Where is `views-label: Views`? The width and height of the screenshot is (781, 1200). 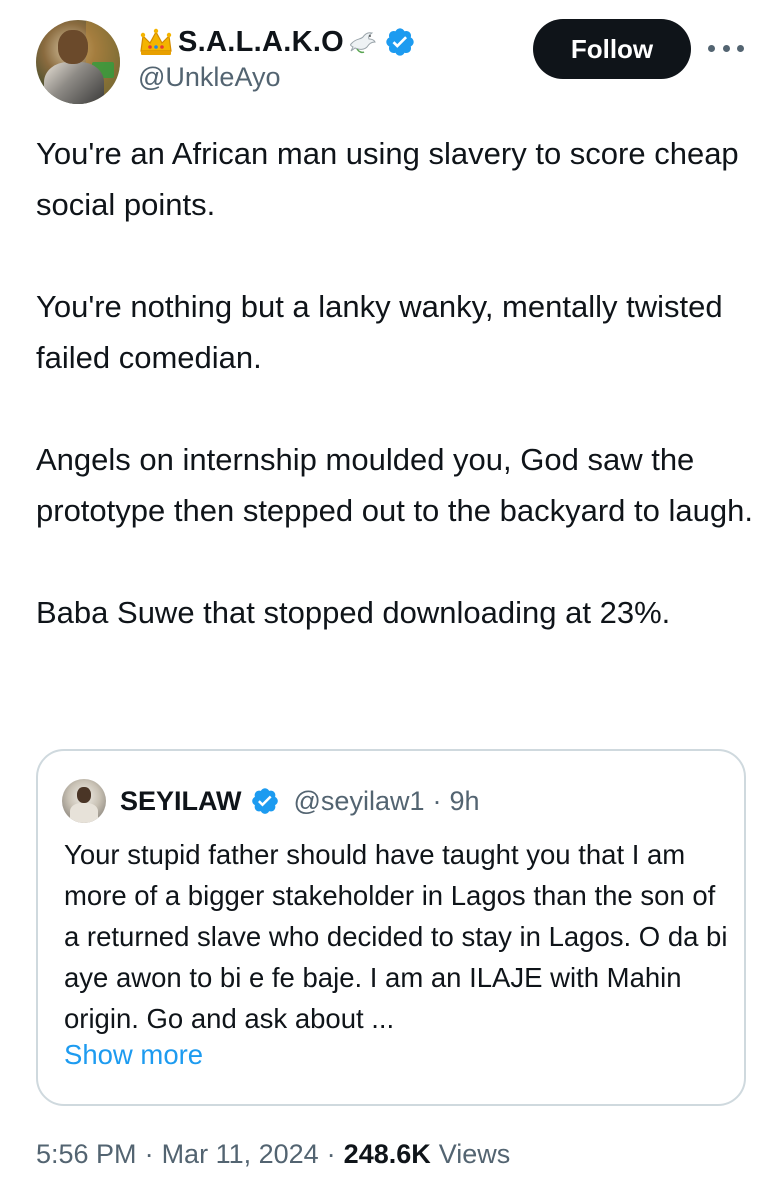 views-label: Views is located at coordinates (474, 1154).